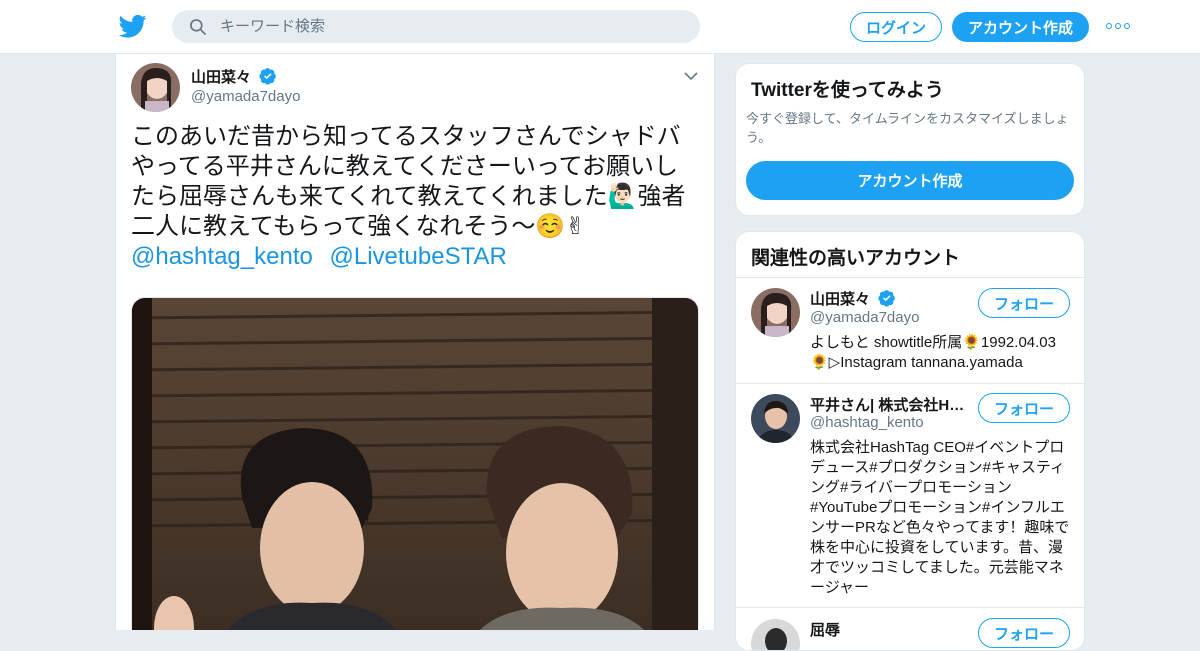 Image resolution: width=1200 pixels, height=651 pixels. Describe the element at coordinates (847, 90) in the screenshot. I see `signup-card-title: Twitterを使ってみよう` at that location.